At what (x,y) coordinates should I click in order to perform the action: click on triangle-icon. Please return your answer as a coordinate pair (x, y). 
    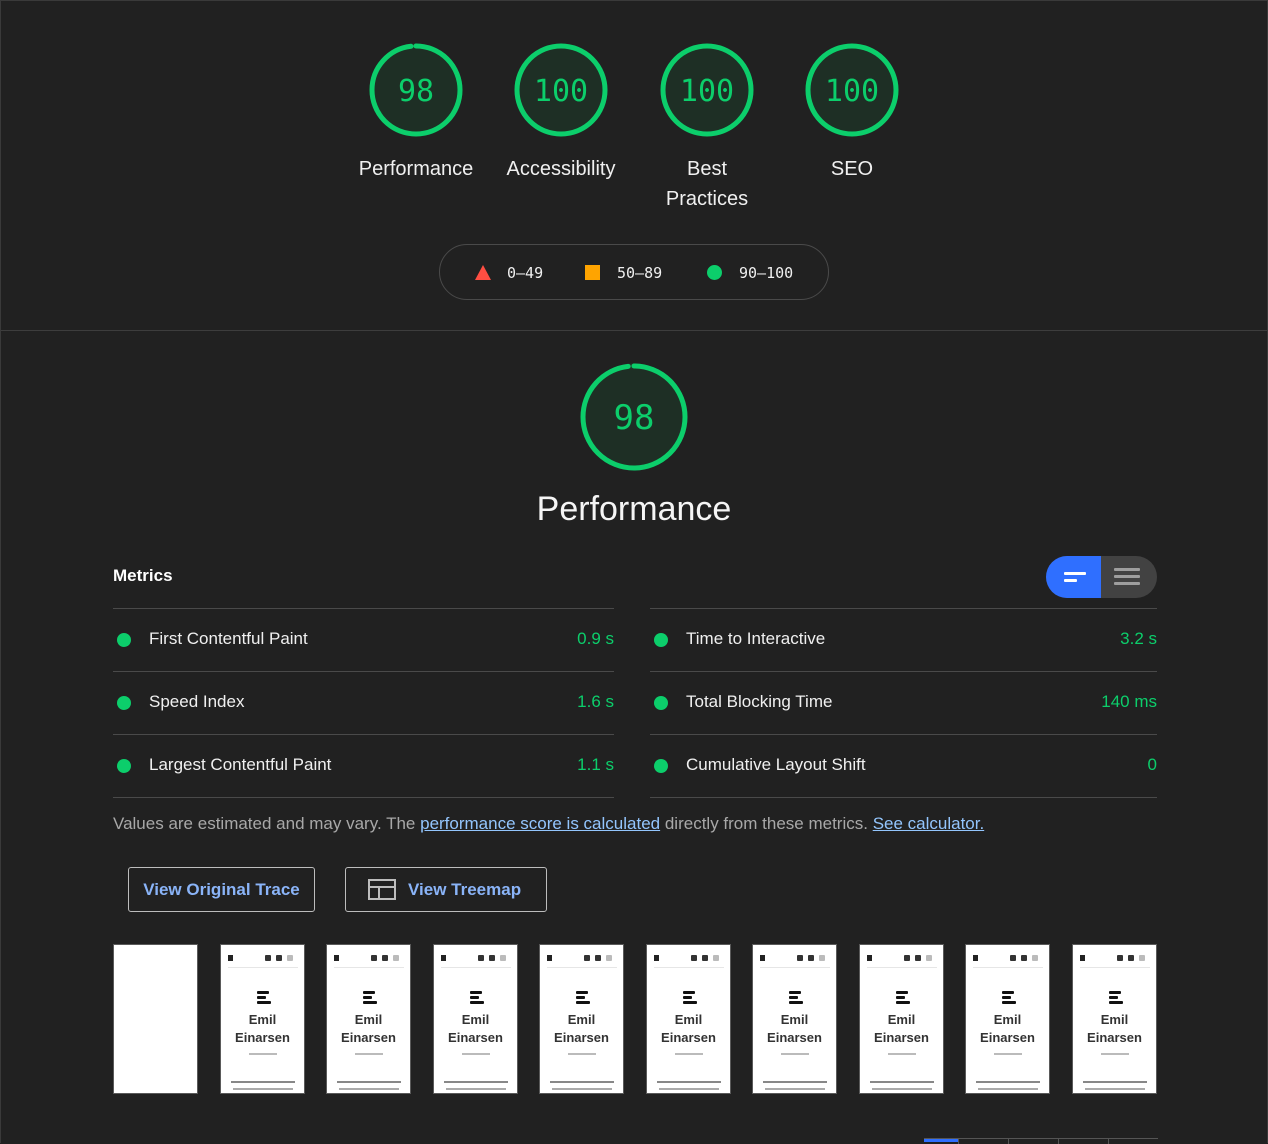
    Looking at the image, I should click on (483, 272).